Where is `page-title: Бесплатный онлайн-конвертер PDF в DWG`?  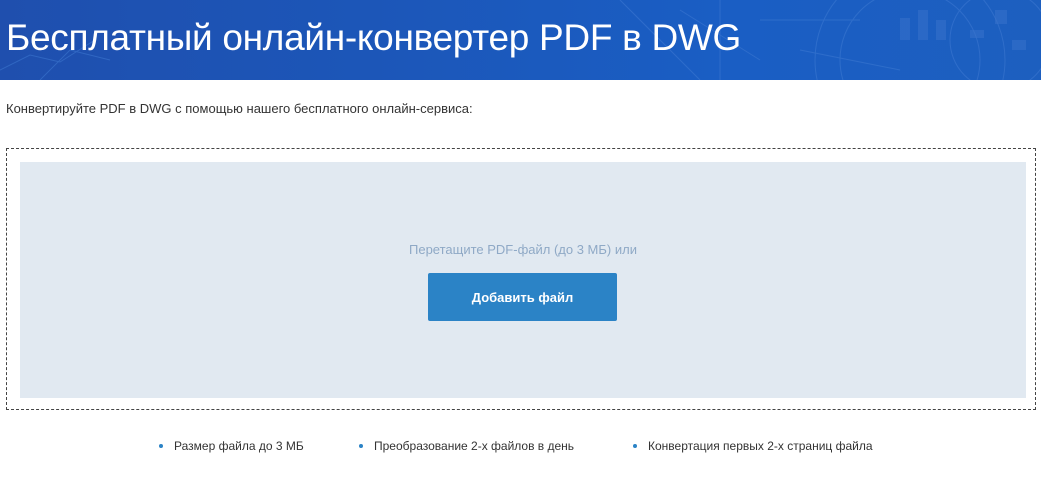 page-title: Бесплатный онлайн-конвертер PDF в DWG is located at coordinates (373, 37).